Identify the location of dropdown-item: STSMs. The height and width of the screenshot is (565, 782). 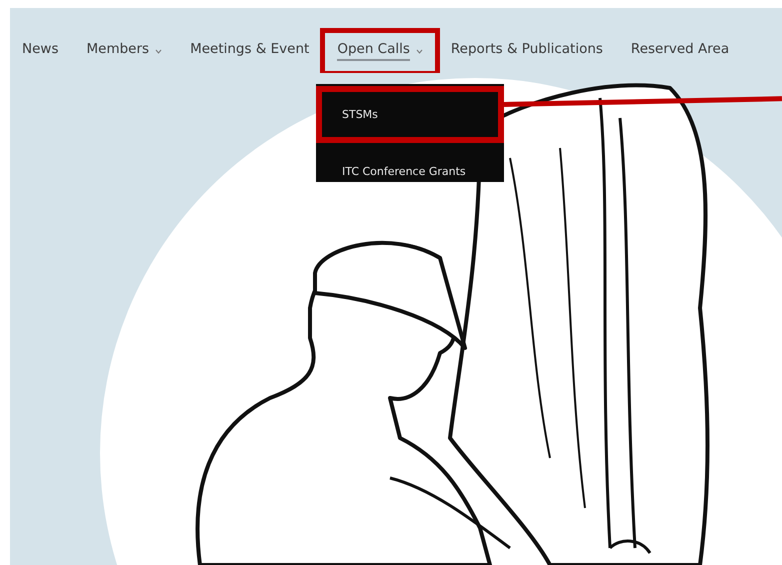
(410, 114).